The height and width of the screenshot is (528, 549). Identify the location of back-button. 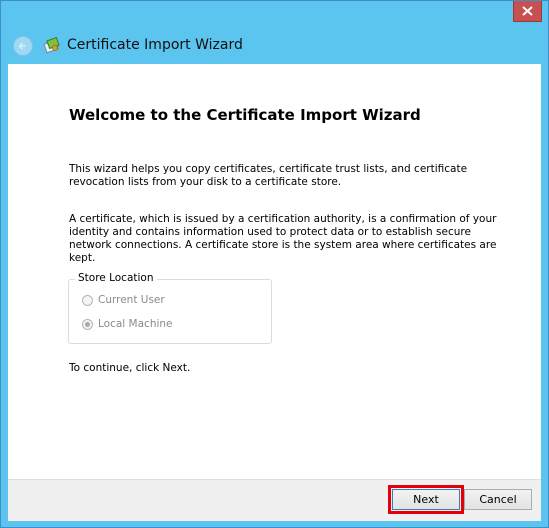
(23, 46).